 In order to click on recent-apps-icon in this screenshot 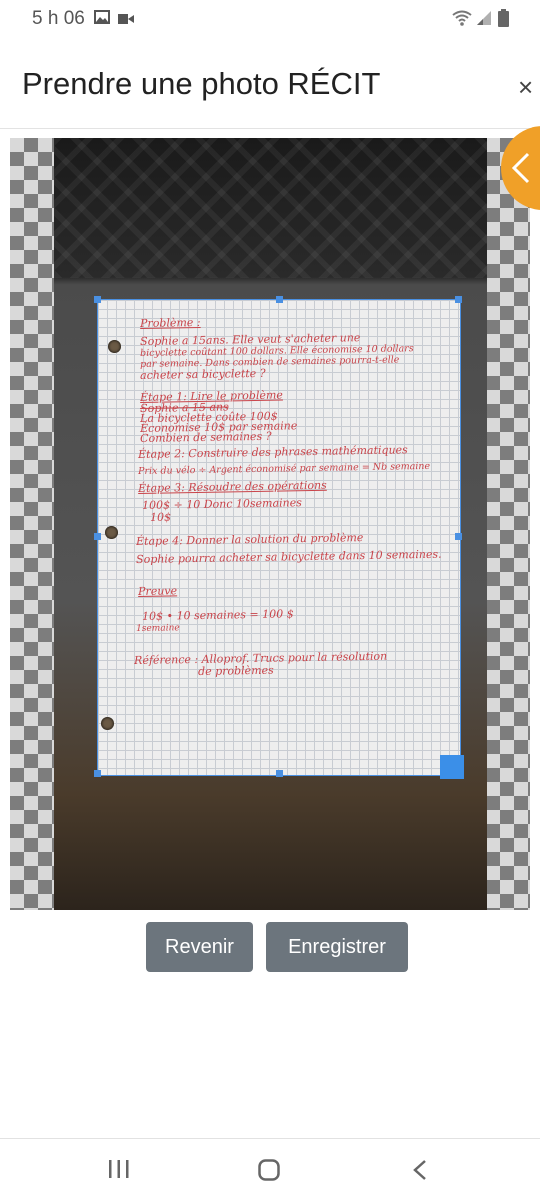, I will do `click(119, 1171)`.